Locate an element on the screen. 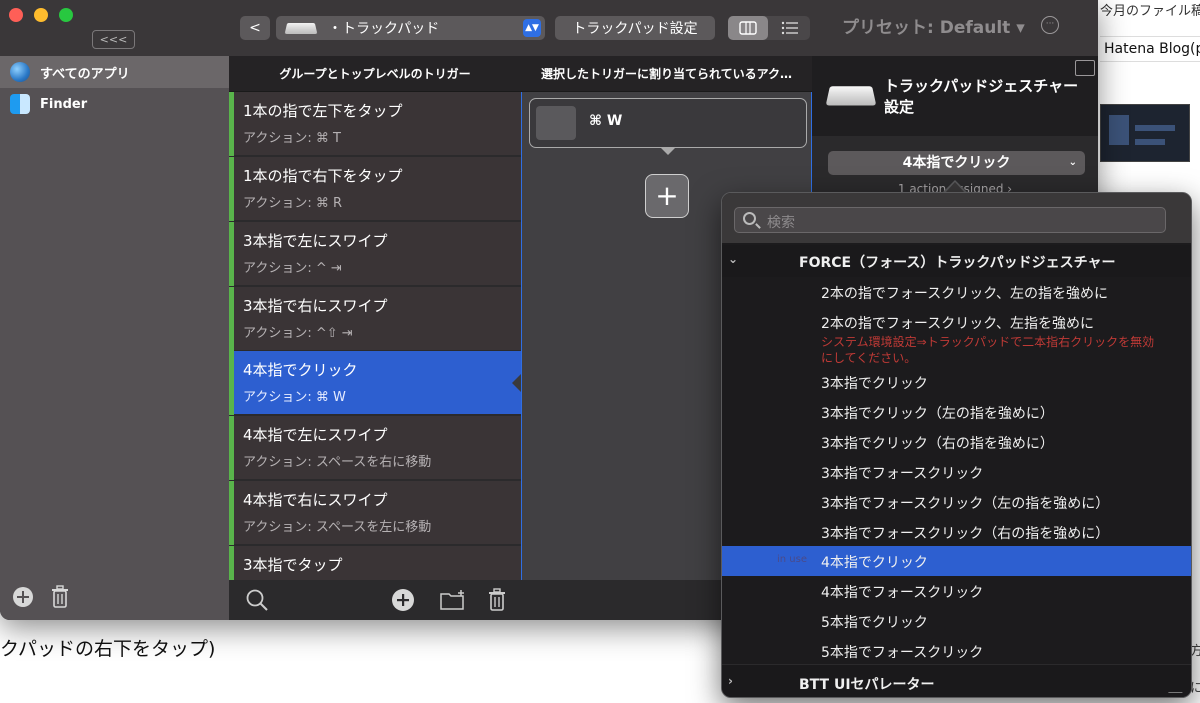 The height and width of the screenshot is (703, 1200). gesture-option-label: 2本の指でフォースクリック、左指を強めに is located at coordinates (957, 324).